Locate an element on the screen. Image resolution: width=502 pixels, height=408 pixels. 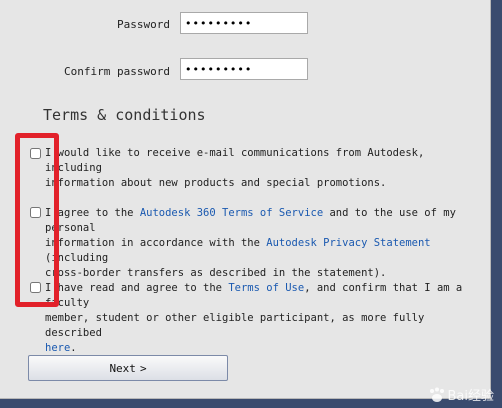
highlight-annotation is located at coordinates (37, 220).